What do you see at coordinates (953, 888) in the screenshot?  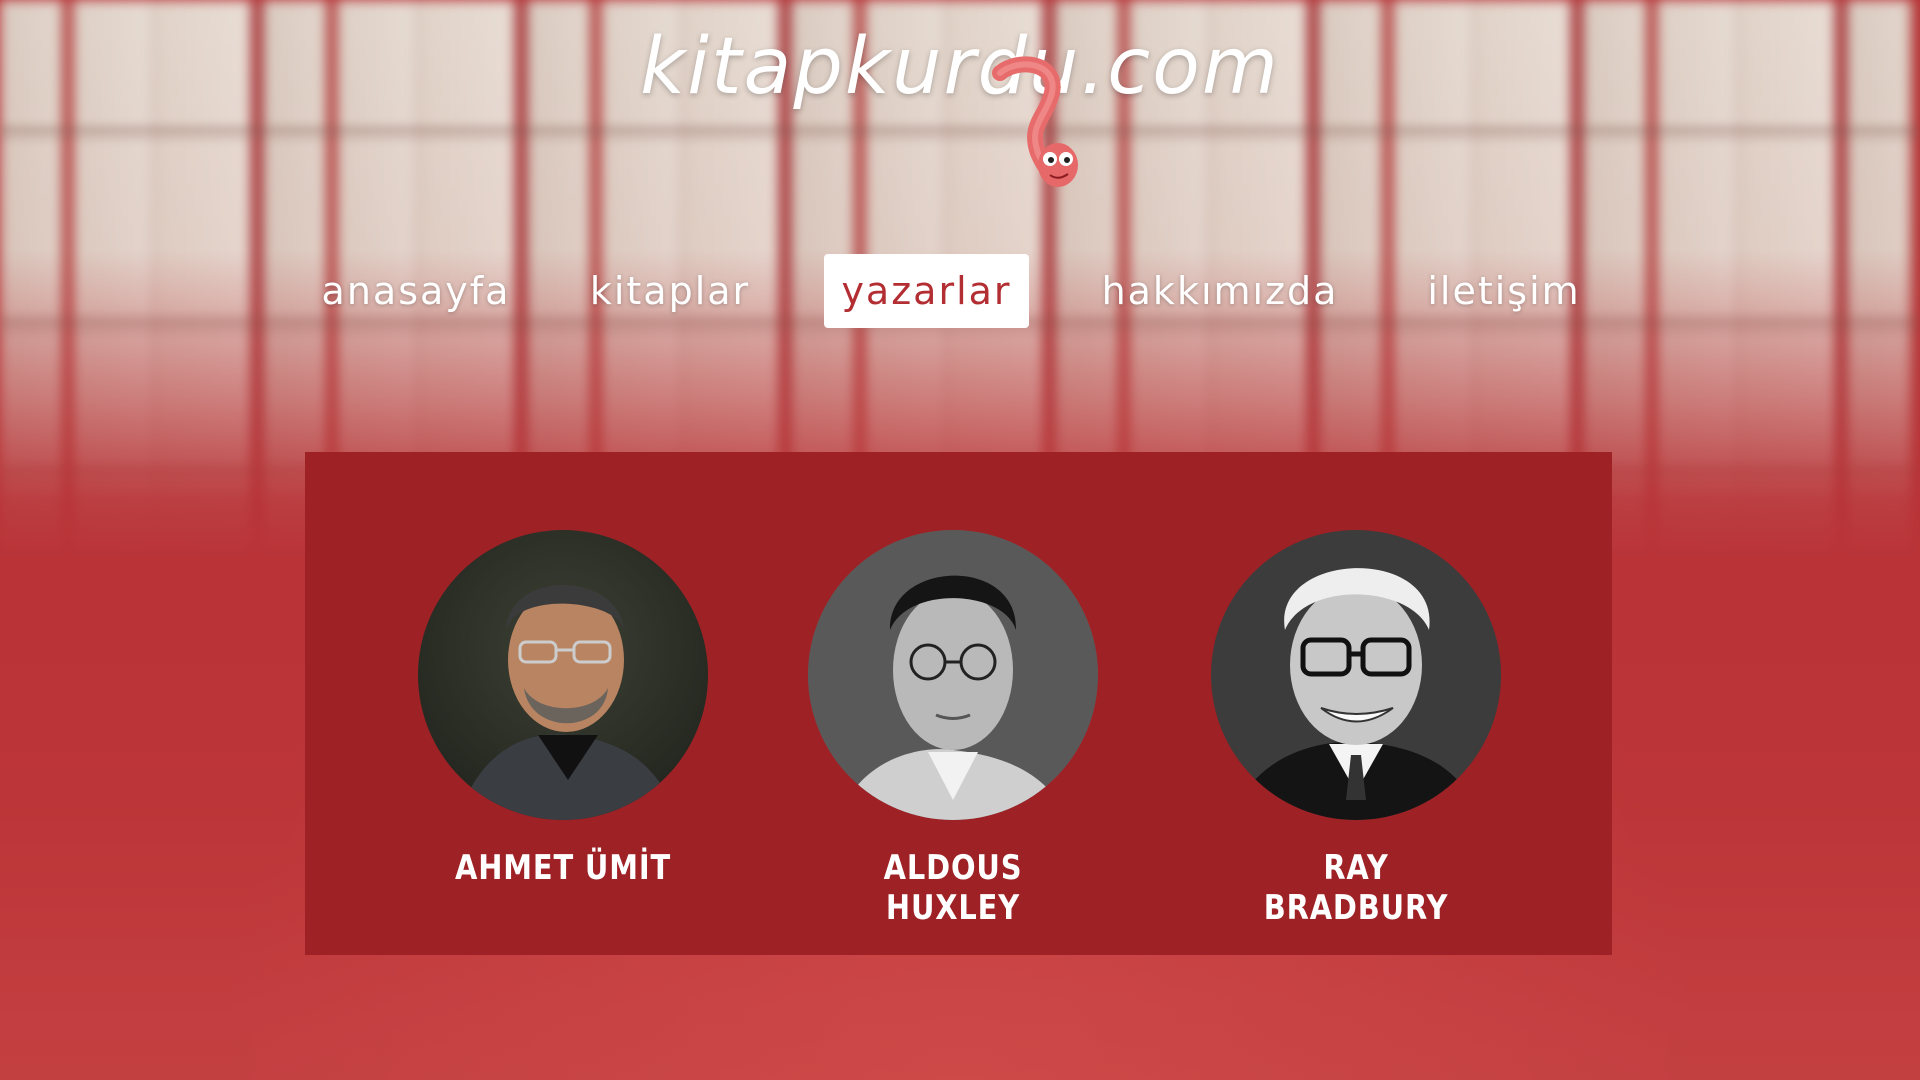 I see `author-name: ALDOUS HUXLEY` at bounding box center [953, 888].